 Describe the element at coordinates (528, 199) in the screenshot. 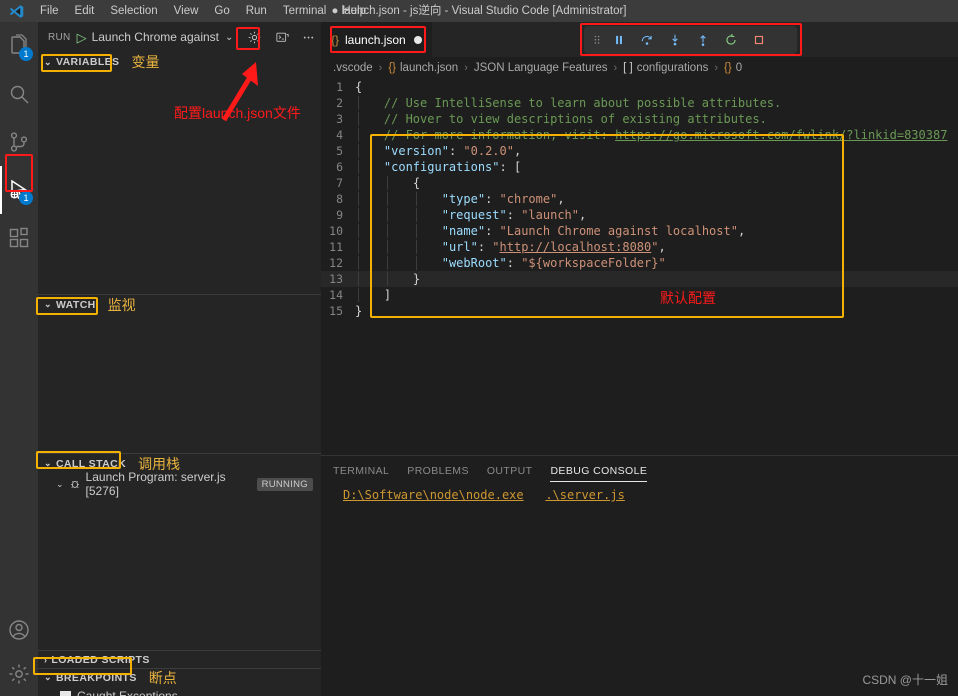

I see `code-token: "chrome"` at that location.